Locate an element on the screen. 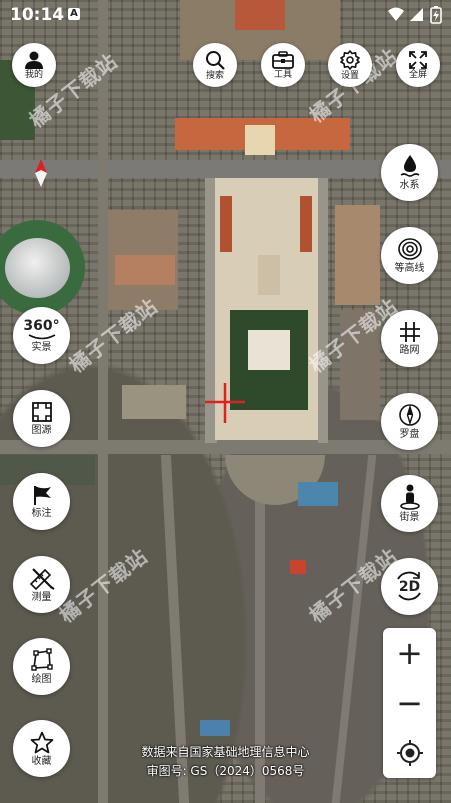 This screenshot has width=451, height=803. road-network-label: 路网 is located at coordinates (409, 350).